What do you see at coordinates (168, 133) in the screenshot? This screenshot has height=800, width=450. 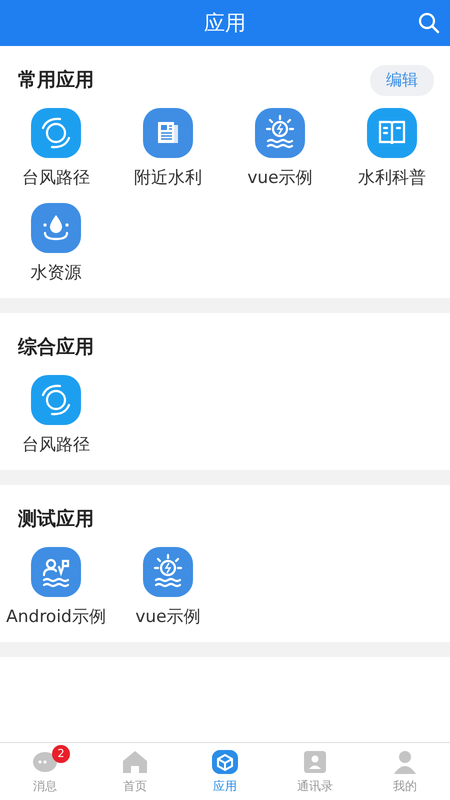 I see `newspaper-icon` at bounding box center [168, 133].